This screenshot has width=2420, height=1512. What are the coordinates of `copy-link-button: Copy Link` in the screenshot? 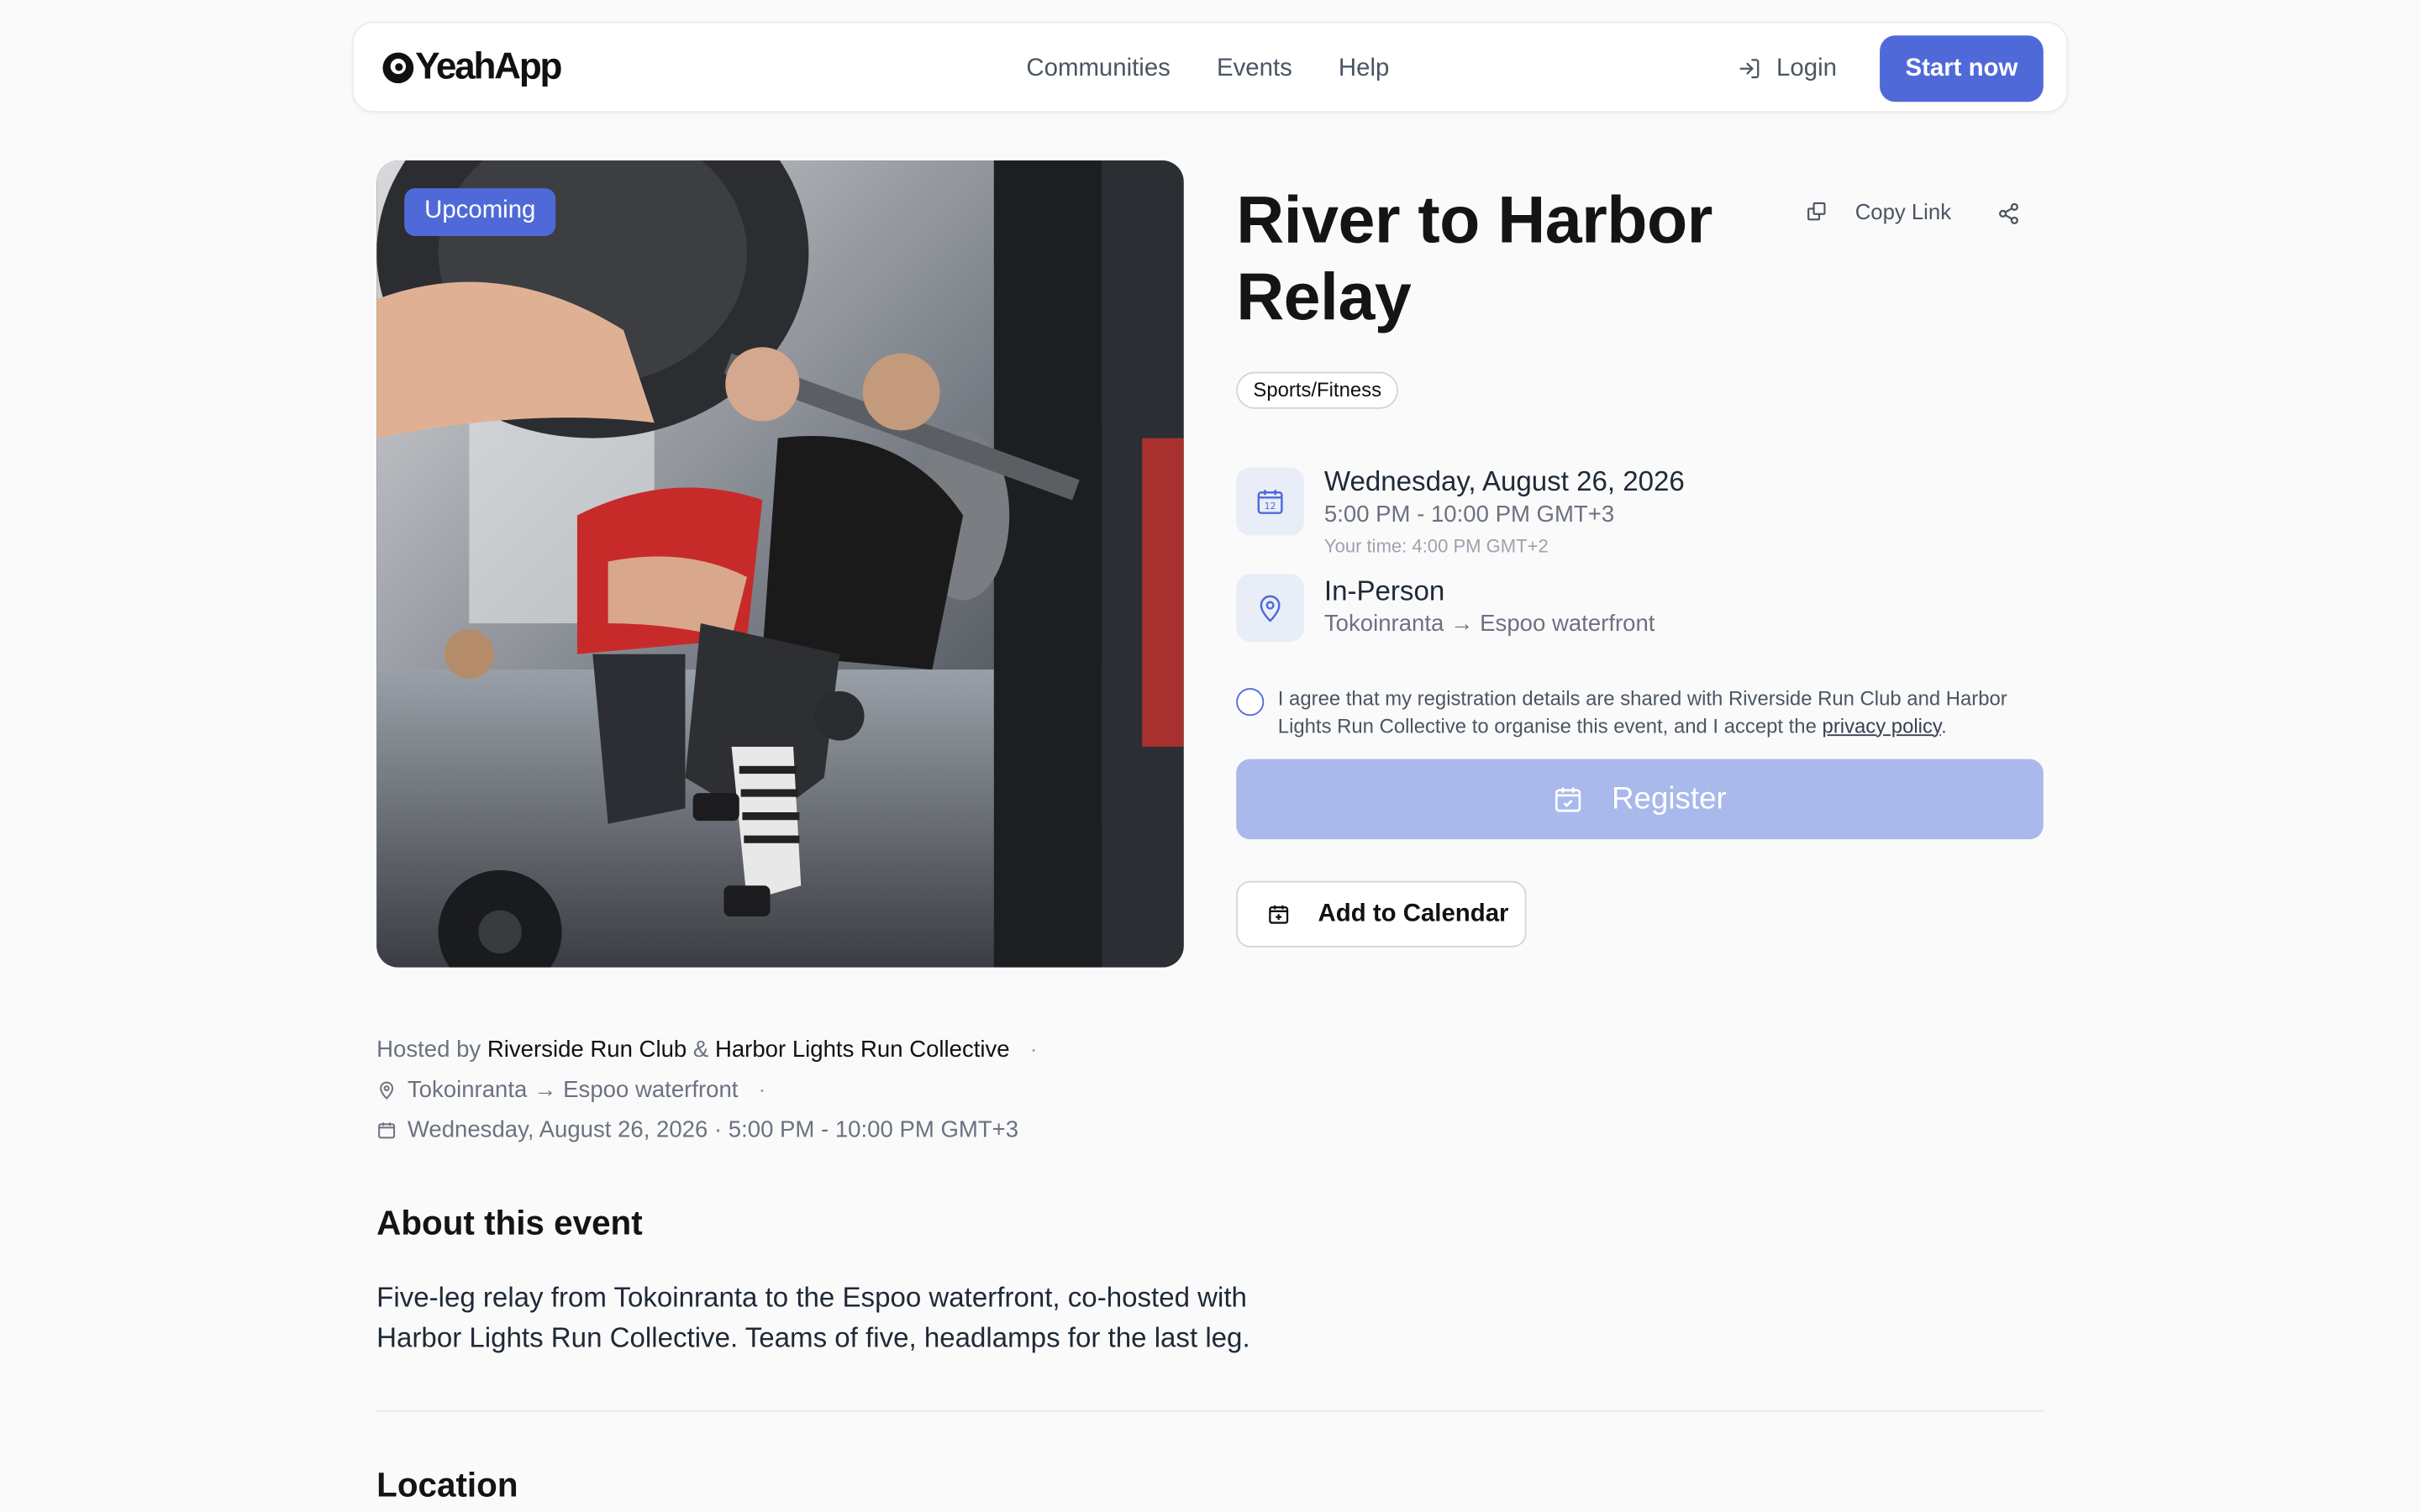 It's located at (1878, 211).